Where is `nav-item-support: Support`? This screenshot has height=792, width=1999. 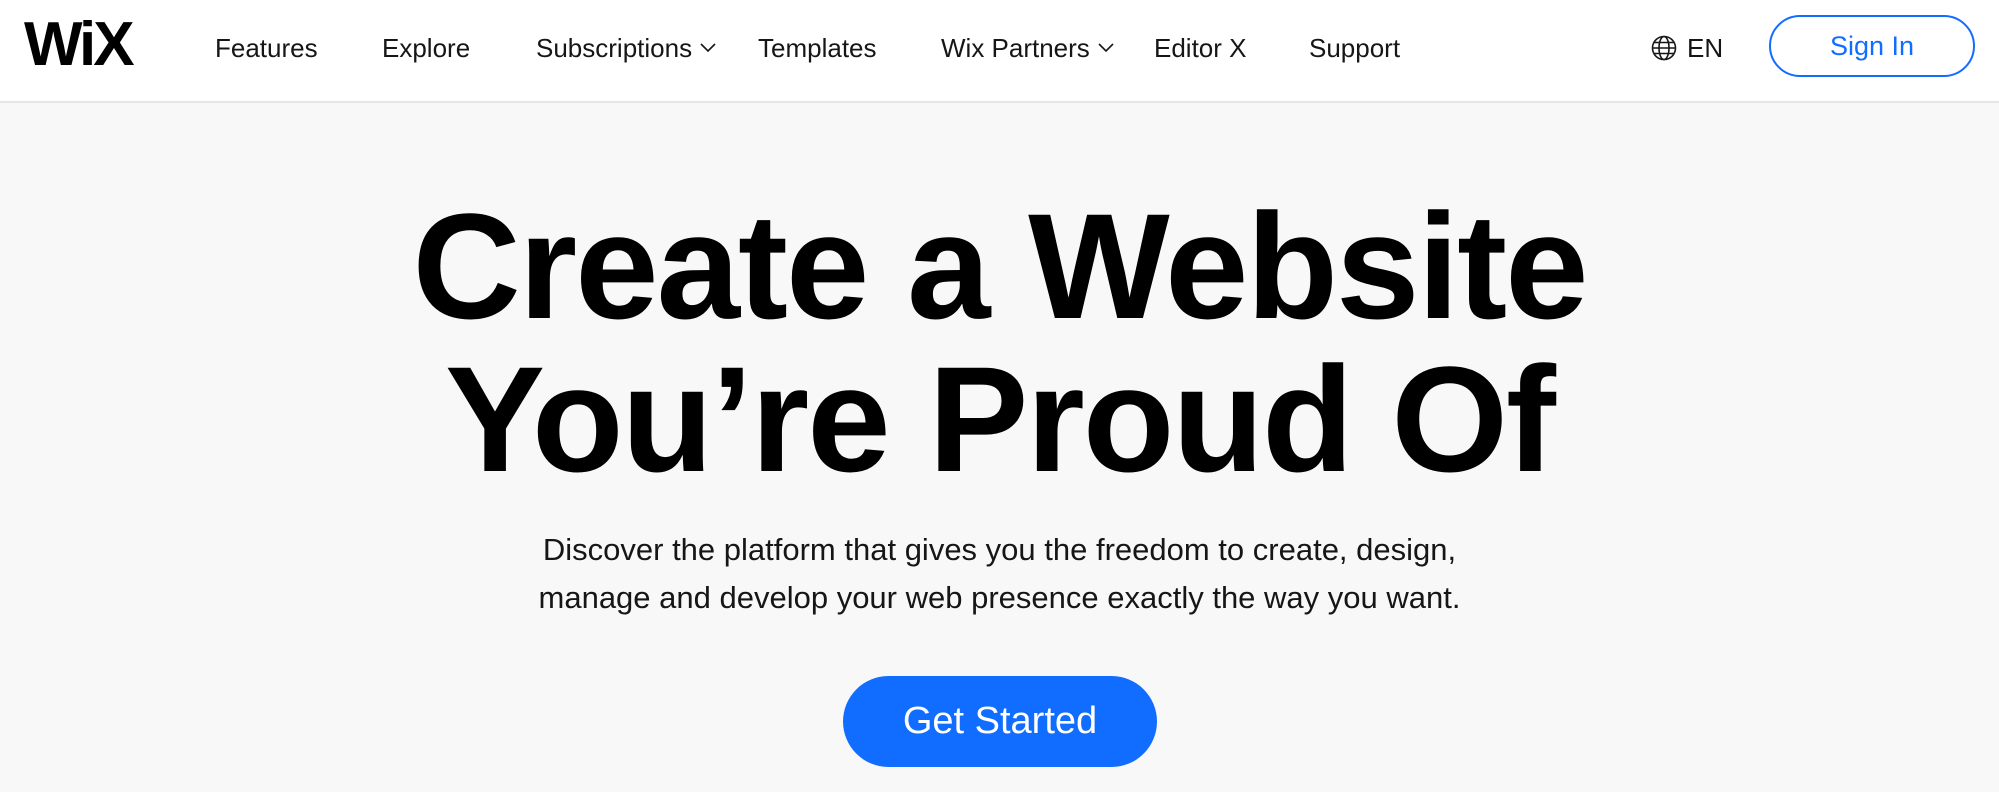 nav-item-support: Support is located at coordinates (1354, 48).